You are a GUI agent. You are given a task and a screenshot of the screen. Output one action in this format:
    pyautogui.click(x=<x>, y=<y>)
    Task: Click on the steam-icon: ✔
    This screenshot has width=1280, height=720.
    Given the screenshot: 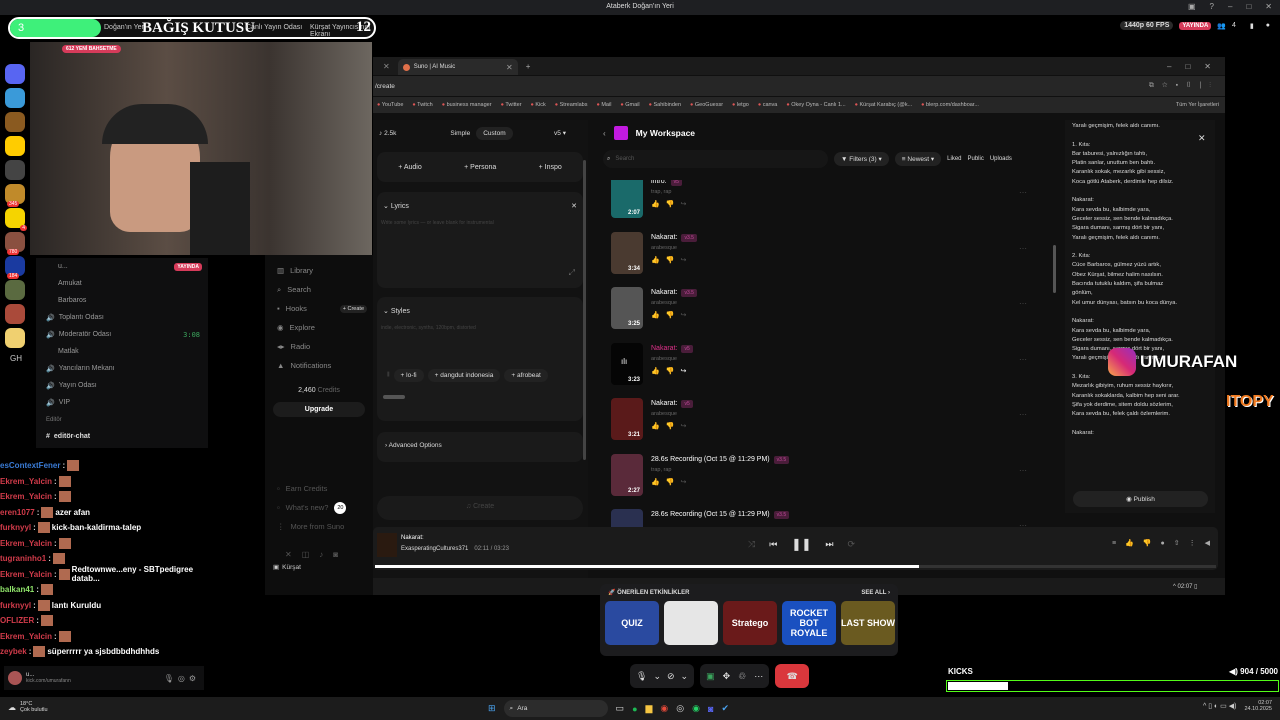 What is the action you would take?
    pyautogui.click(x=725, y=708)
    